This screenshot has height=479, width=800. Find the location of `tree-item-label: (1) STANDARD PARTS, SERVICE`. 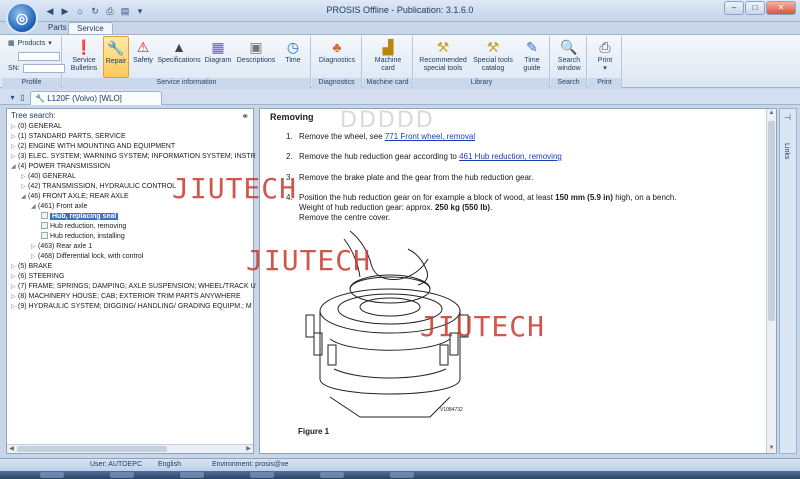

tree-item-label: (1) STANDARD PARTS, SERVICE is located at coordinates (72, 136).